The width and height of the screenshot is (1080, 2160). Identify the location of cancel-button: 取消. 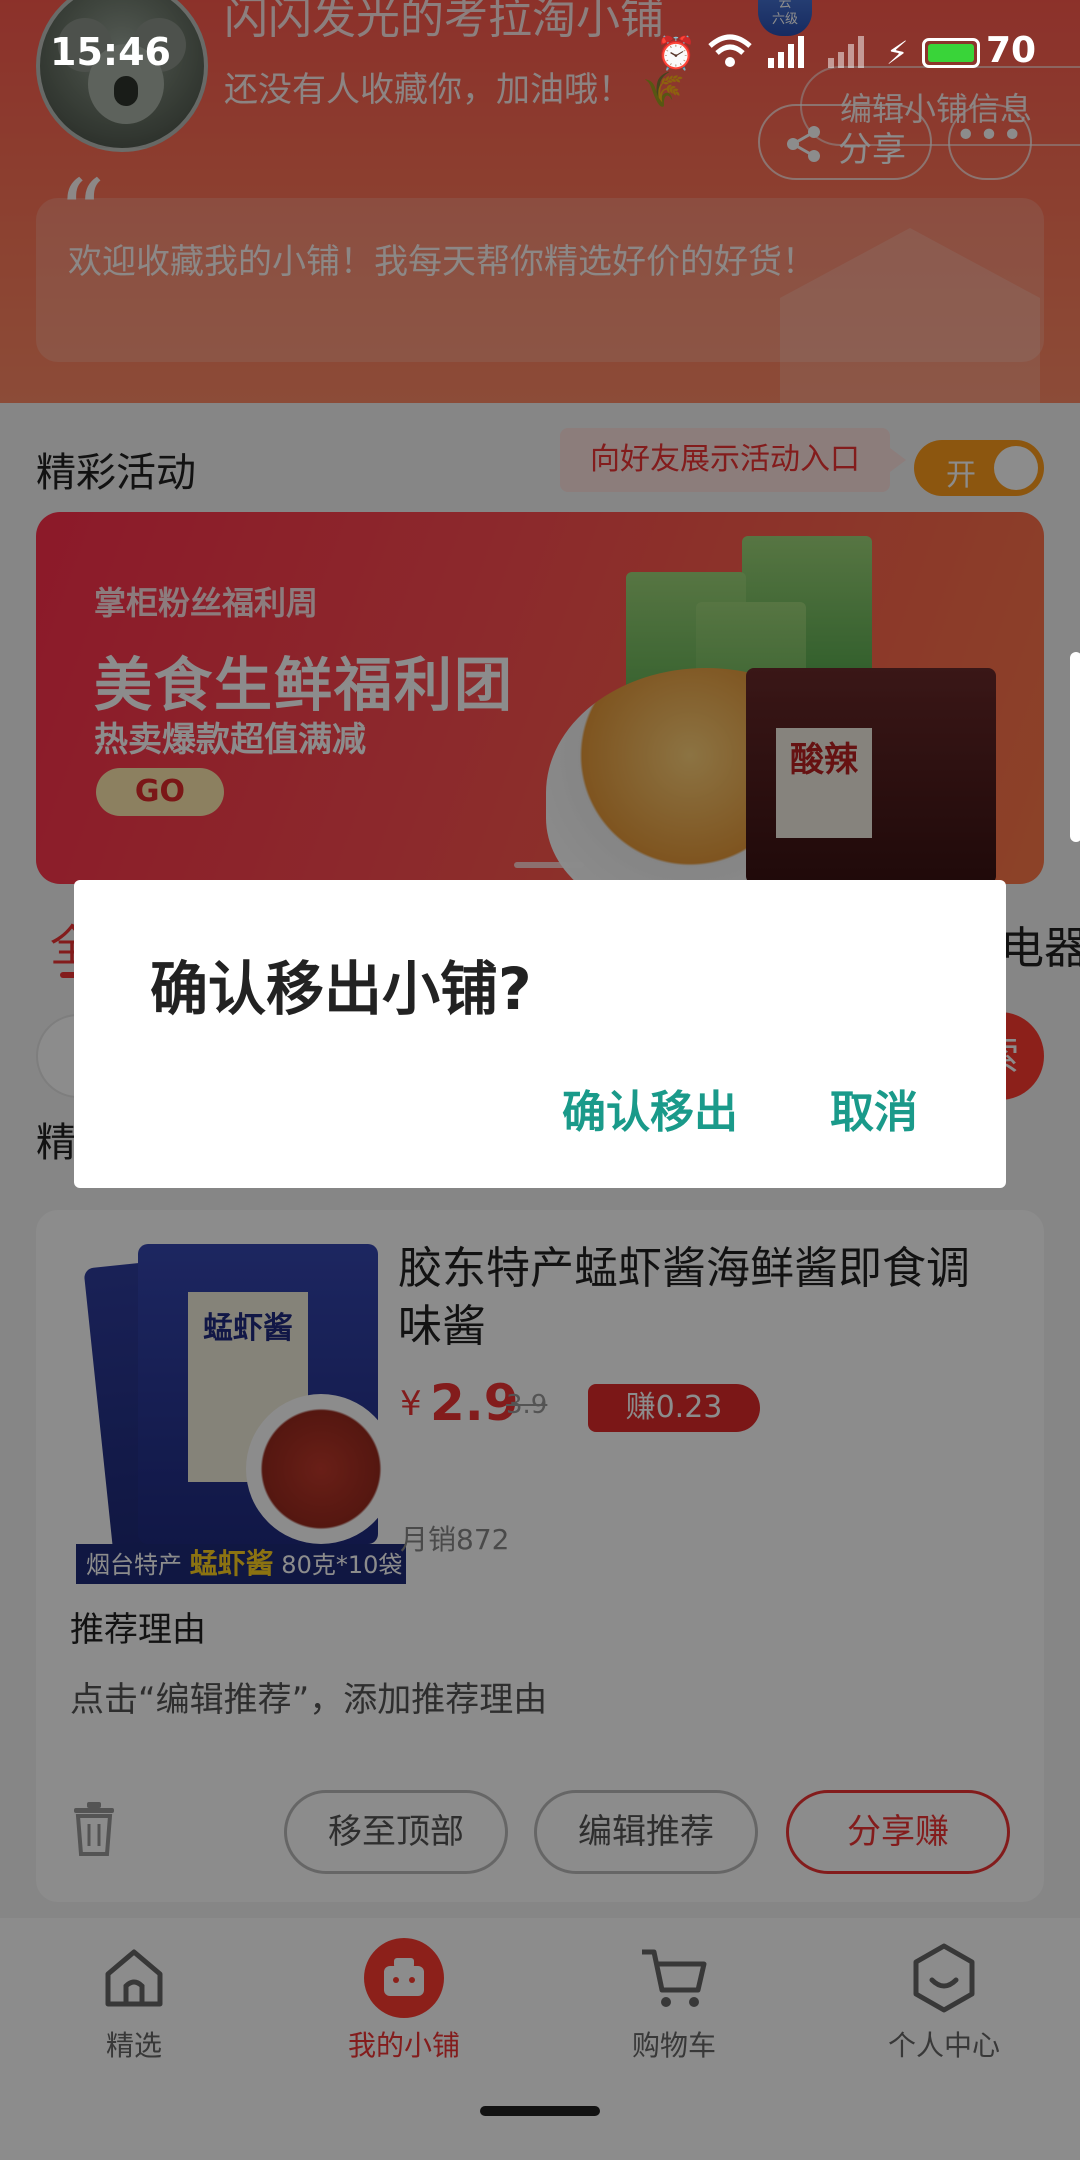
(874, 1108).